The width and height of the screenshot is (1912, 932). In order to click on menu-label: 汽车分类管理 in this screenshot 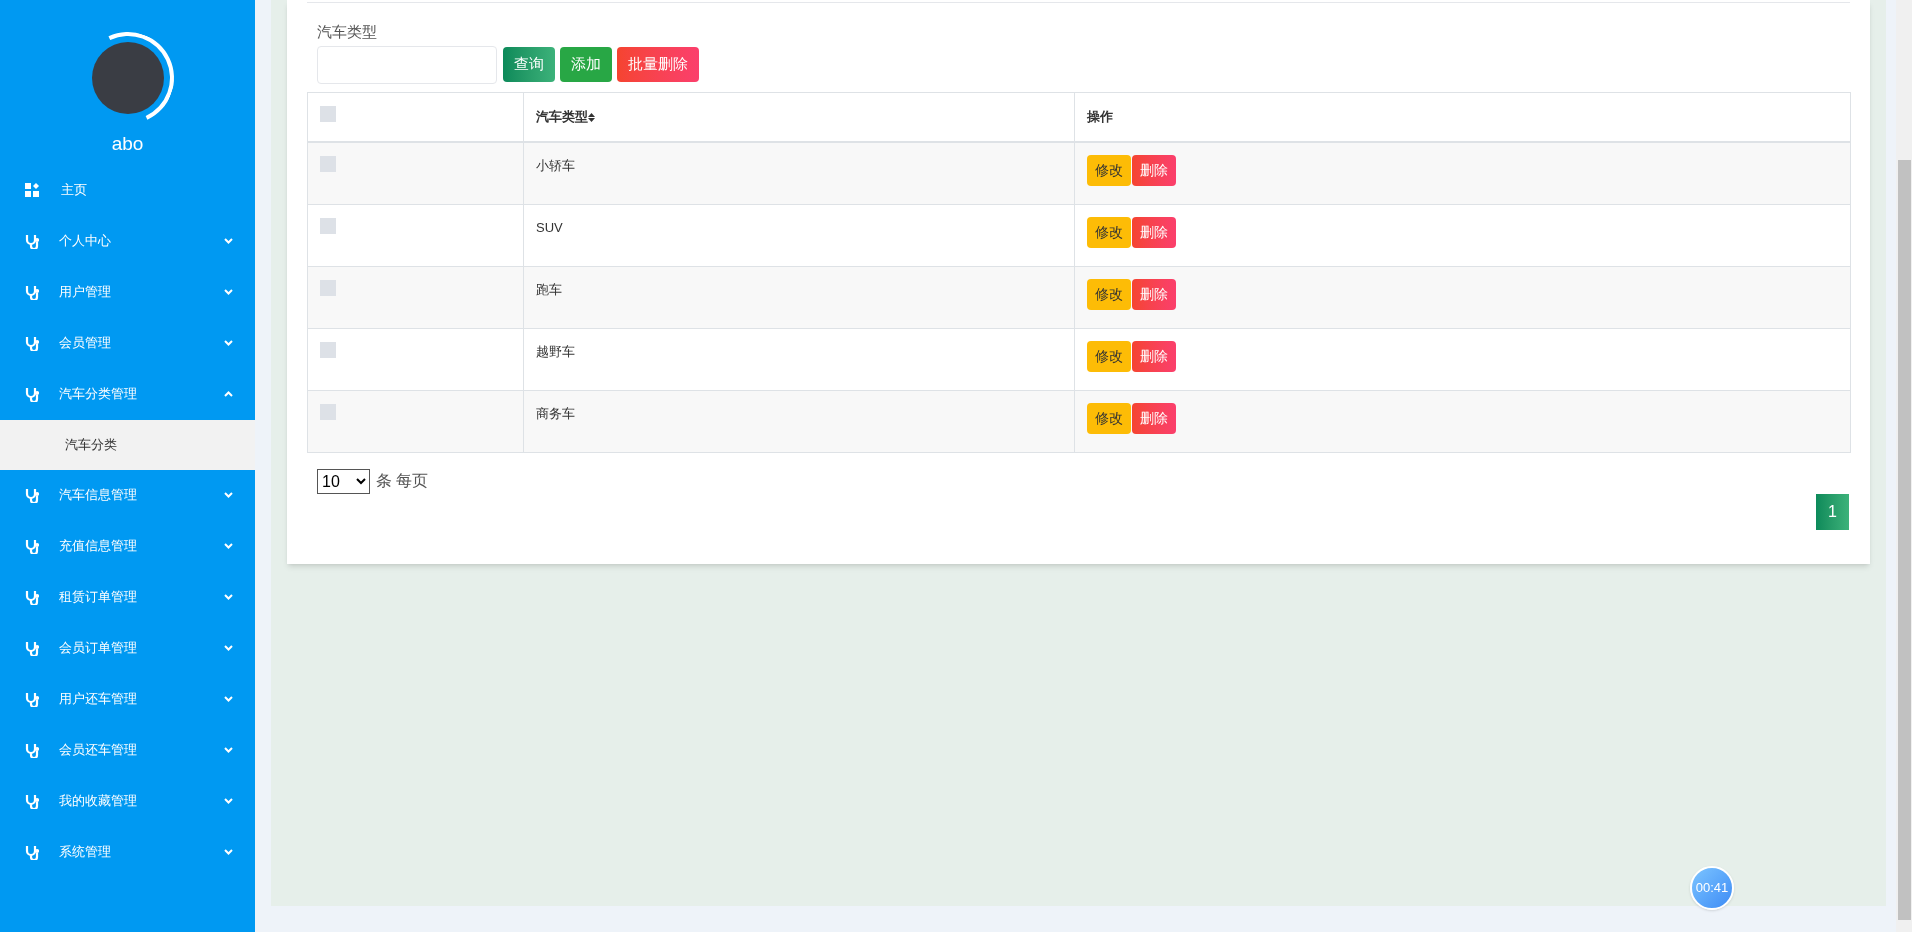, I will do `click(98, 394)`.